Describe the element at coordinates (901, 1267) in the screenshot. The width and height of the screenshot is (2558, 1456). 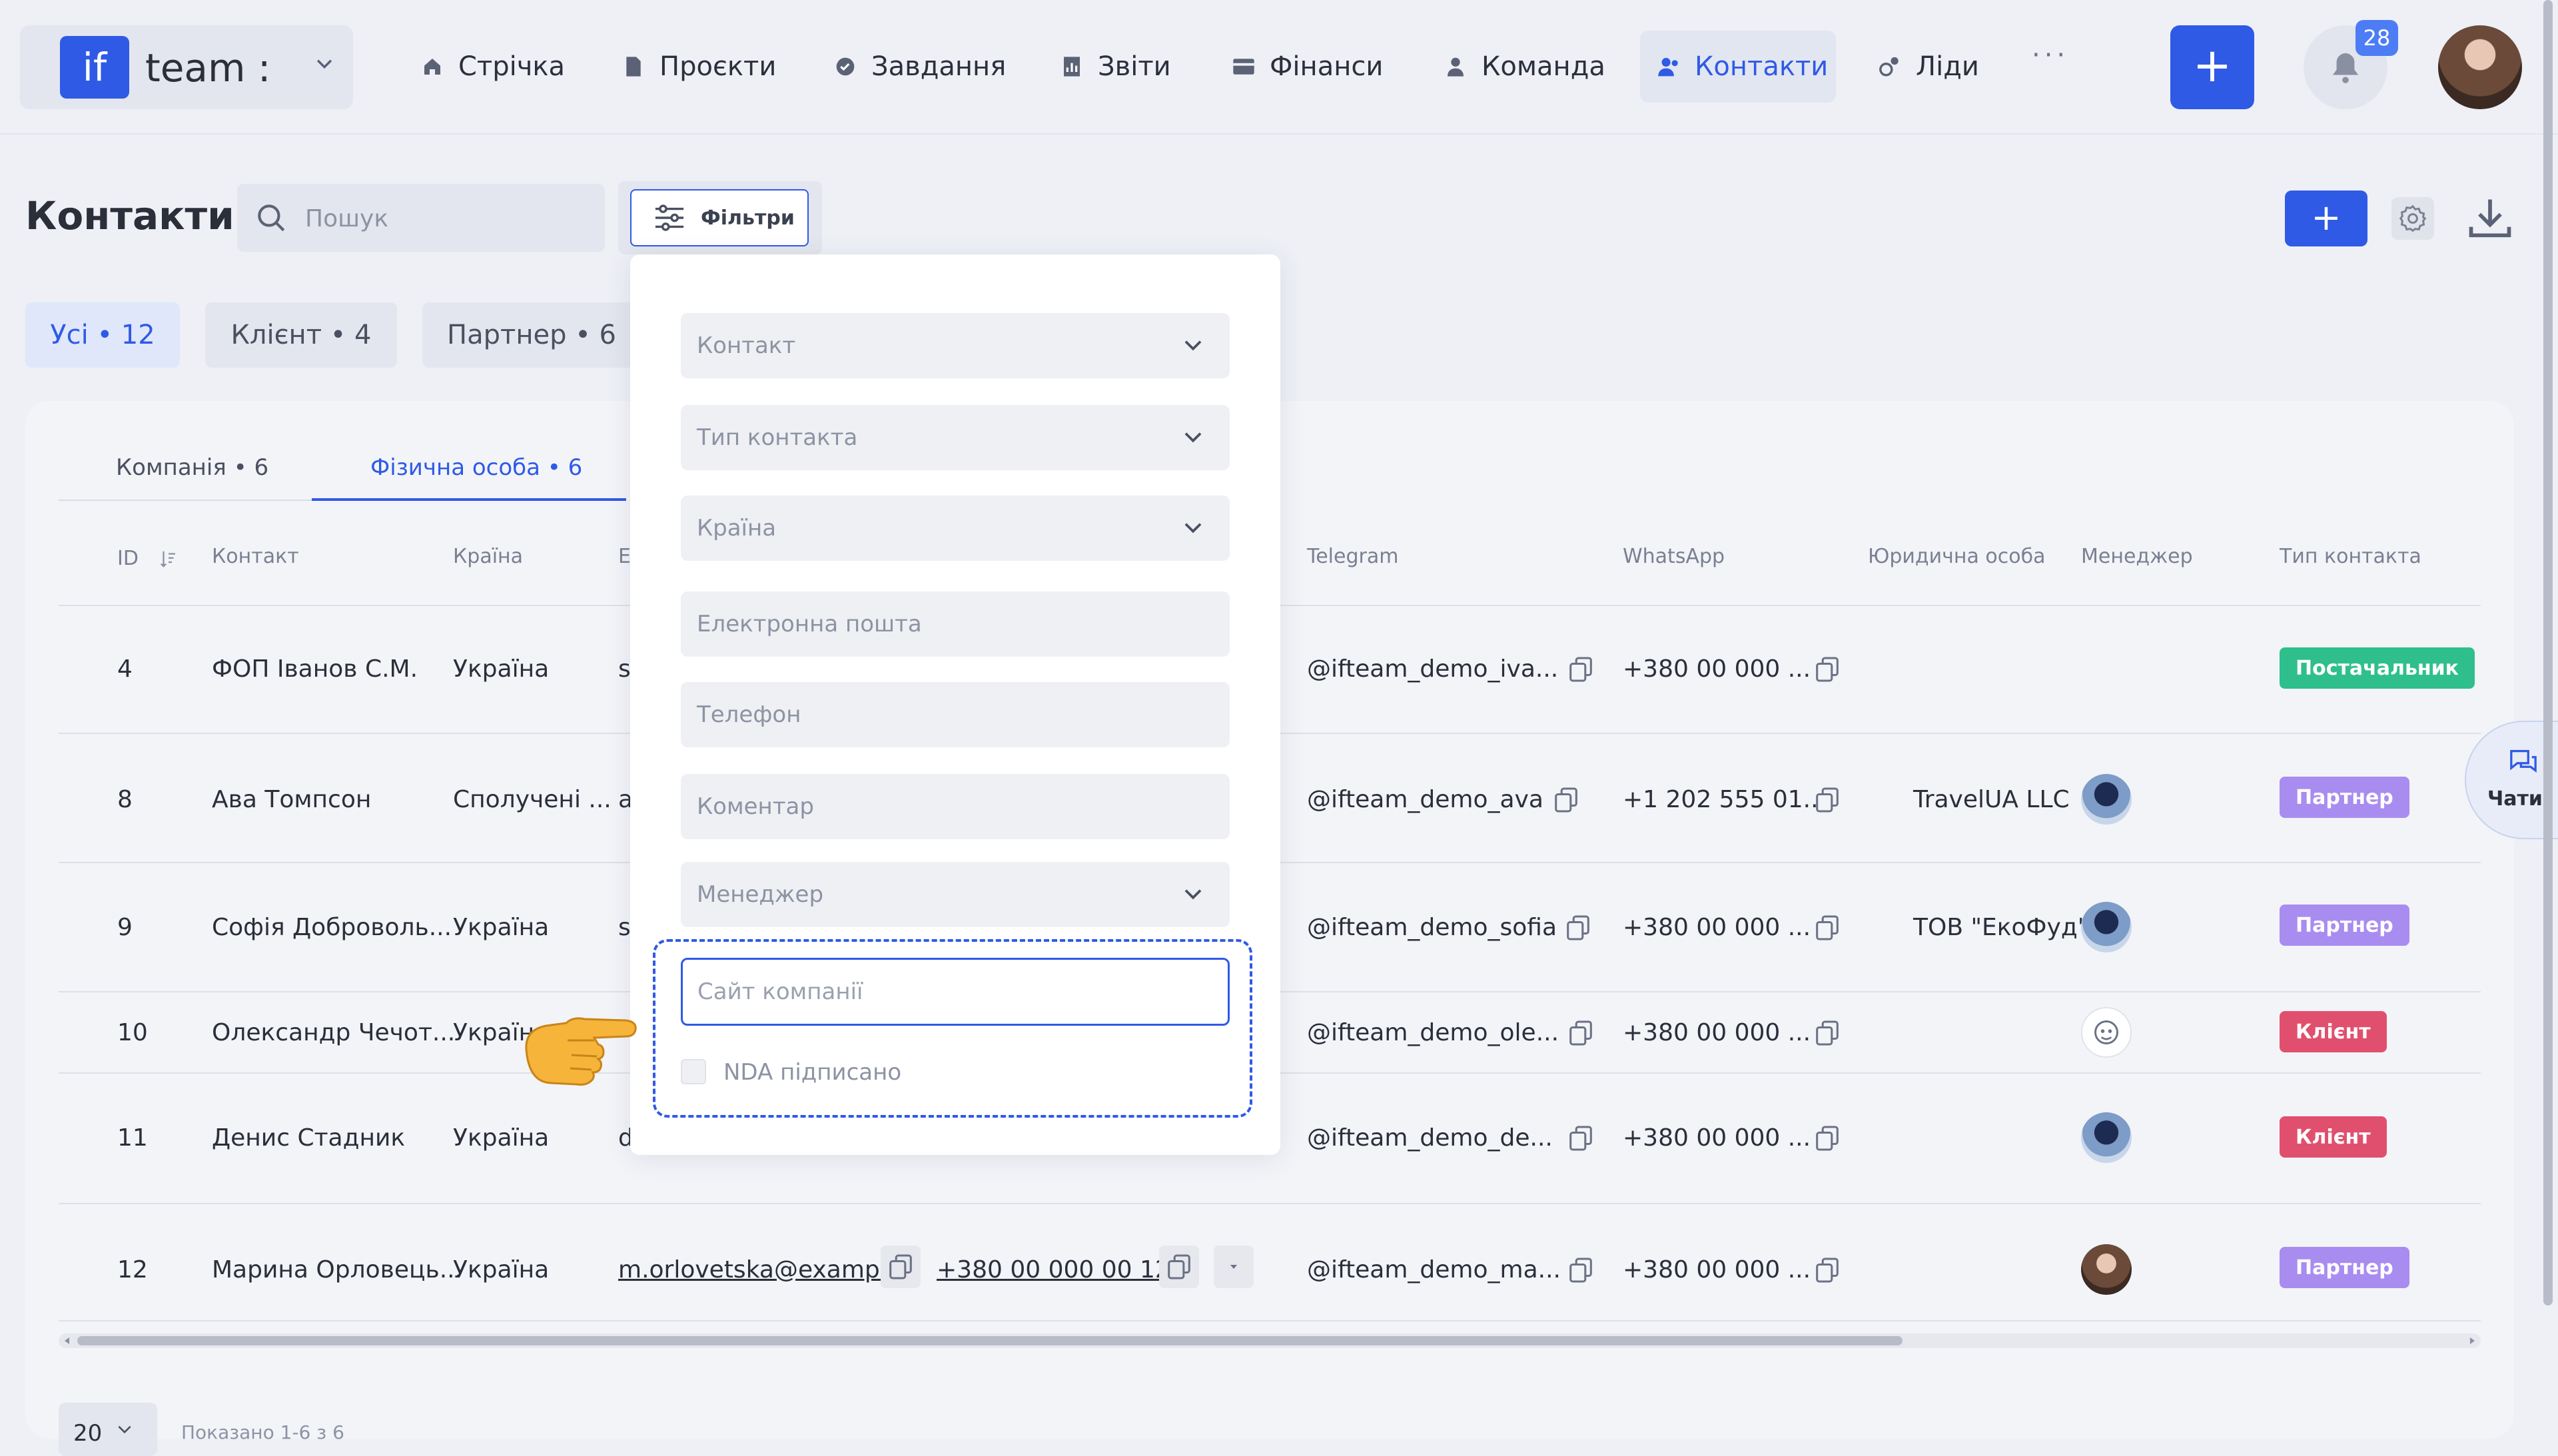
I see `copy-email-button` at that location.